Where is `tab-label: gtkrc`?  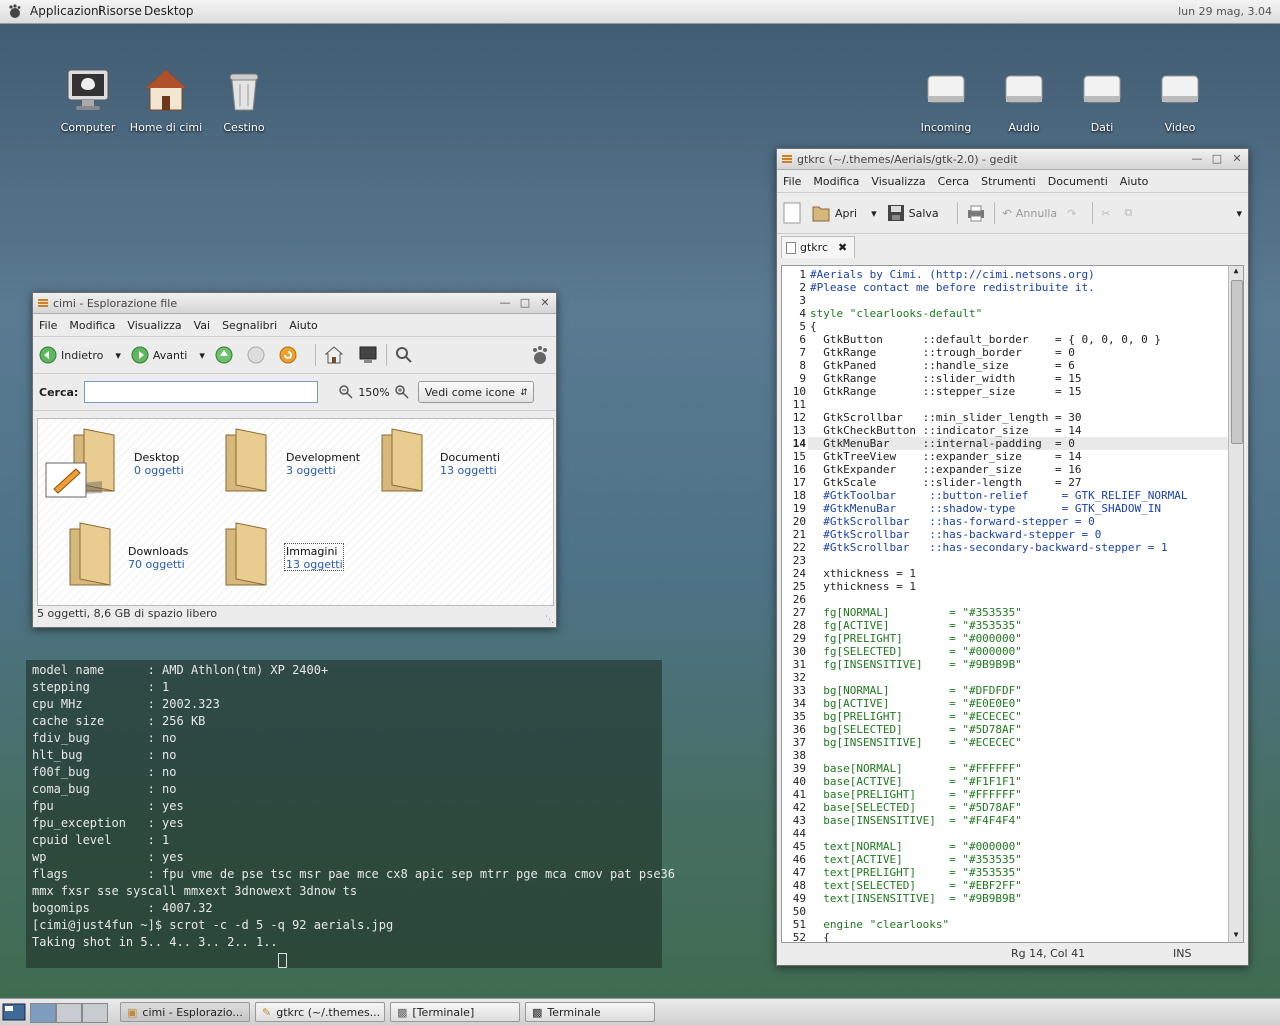 tab-label: gtkrc is located at coordinates (814, 247).